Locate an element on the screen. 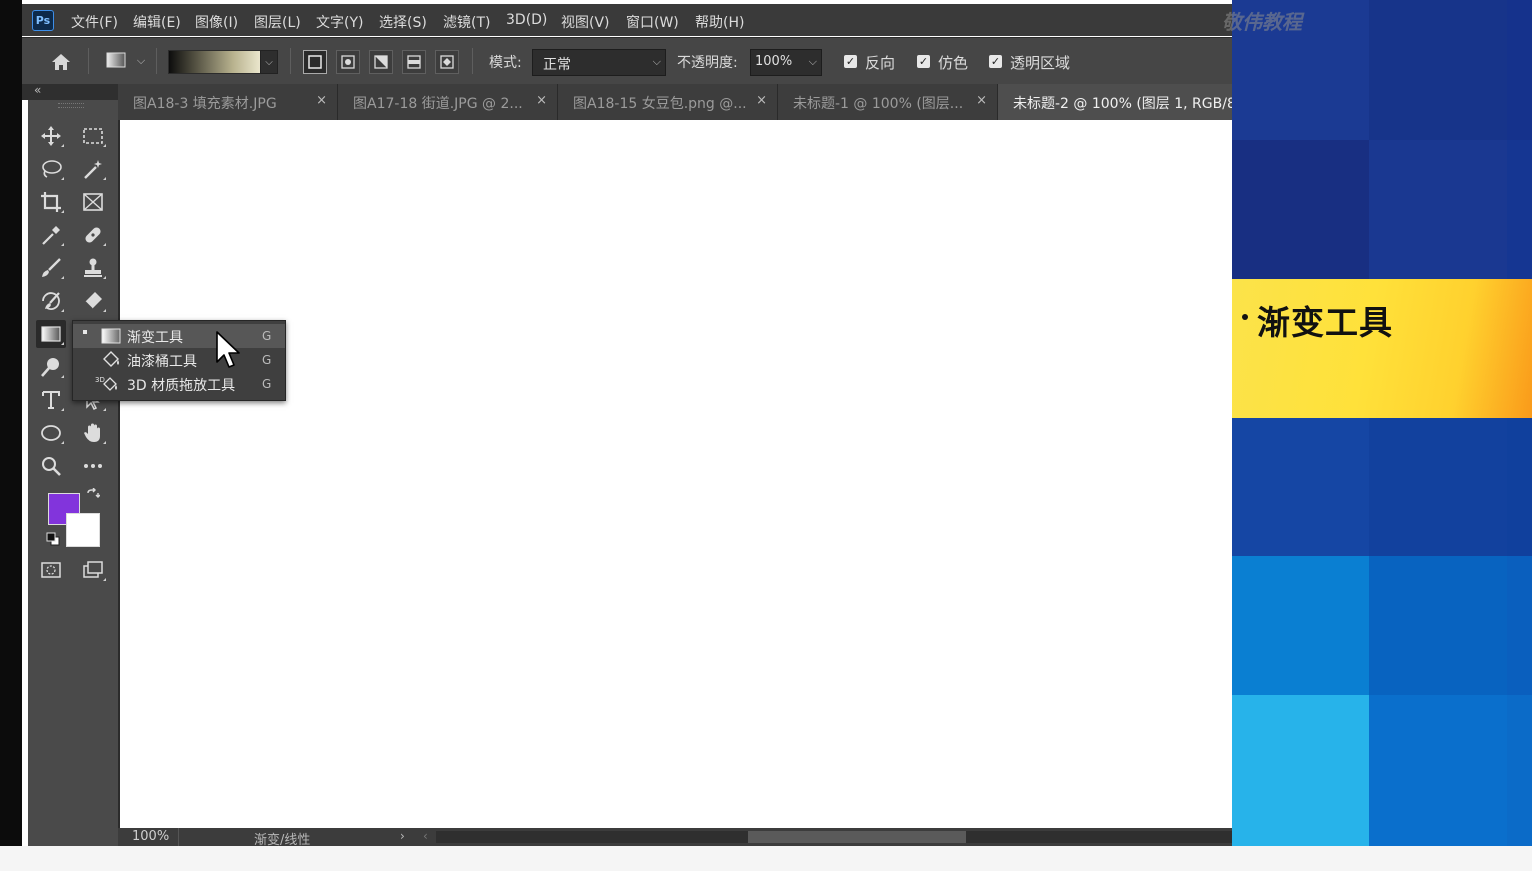  marquee-tool-icon is located at coordinates (93, 136).